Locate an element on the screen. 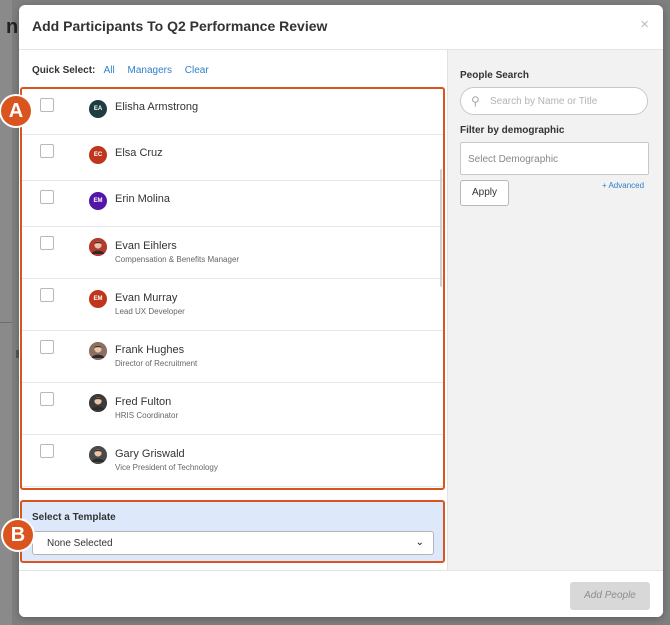 This screenshot has height=625, width=670. callout-marker-a: A is located at coordinates (16, 111).